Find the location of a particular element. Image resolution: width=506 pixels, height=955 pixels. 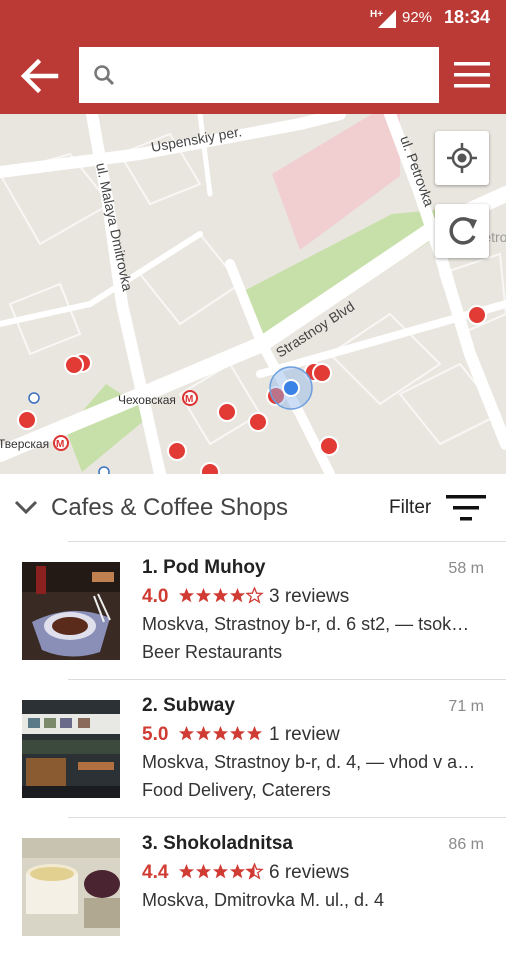

refresh-button is located at coordinates (462, 231).